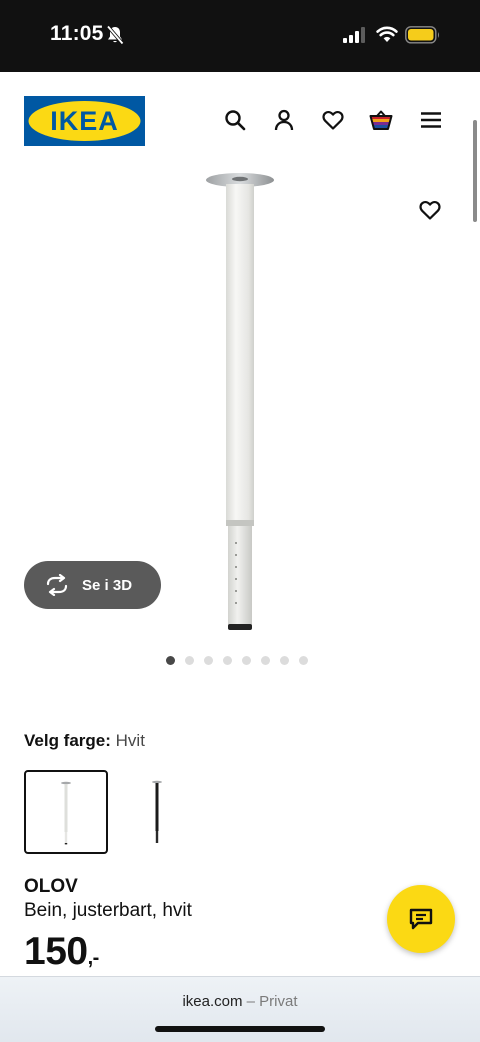  I want to click on product-image, so click(240, 405).